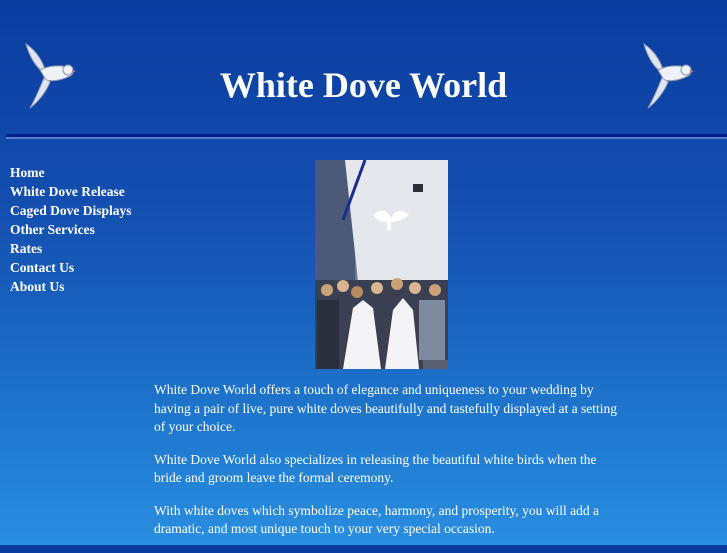 The width and height of the screenshot is (727, 553). Describe the element at coordinates (363, 85) in the screenshot. I see `page-title: White Dove World` at that location.